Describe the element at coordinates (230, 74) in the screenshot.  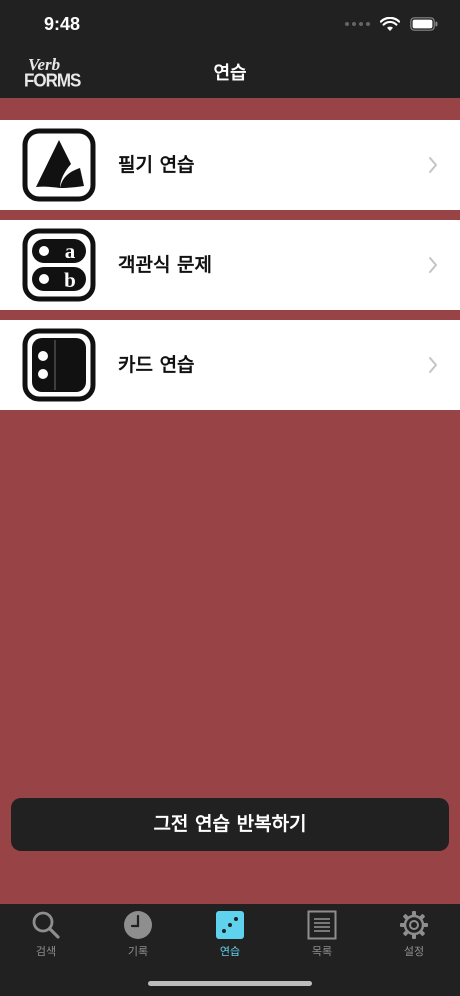
I see `navigation-bar: 연습 Verb FORMS` at that location.